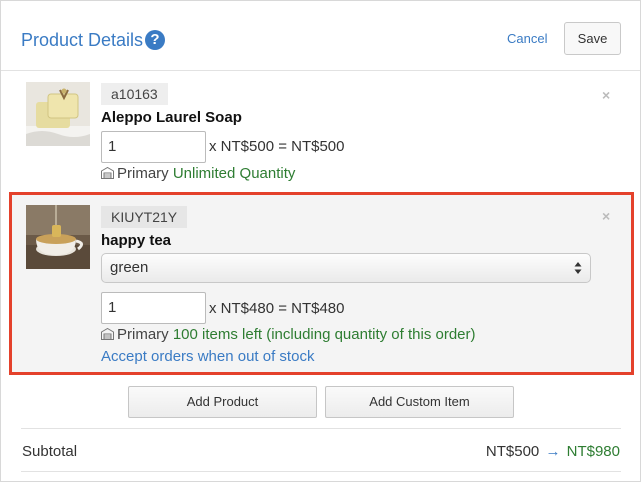 This screenshot has width=641, height=482. What do you see at coordinates (144, 217) in the screenshot?
I see `product-sku: KIUYT21Y` at bounding box center [144, 217].